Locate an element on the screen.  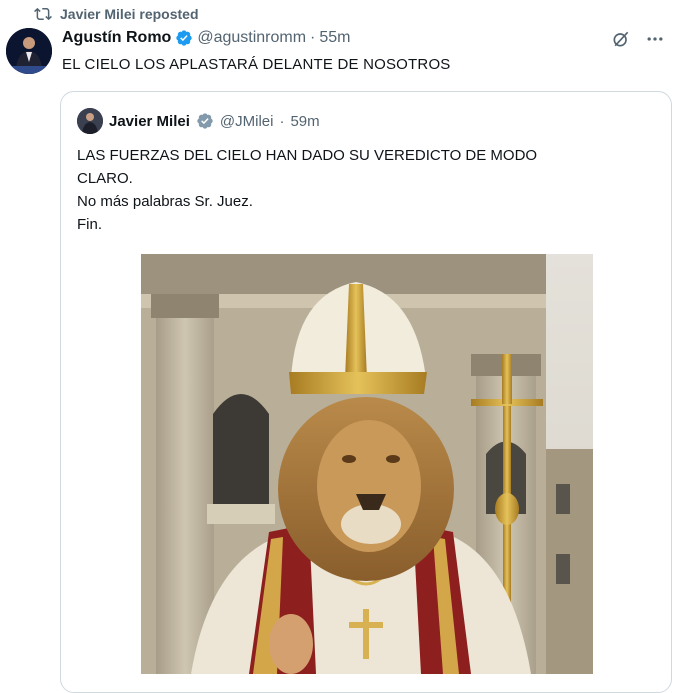
quoted-text-line: CLARO. is located at coordinates (105, 178).